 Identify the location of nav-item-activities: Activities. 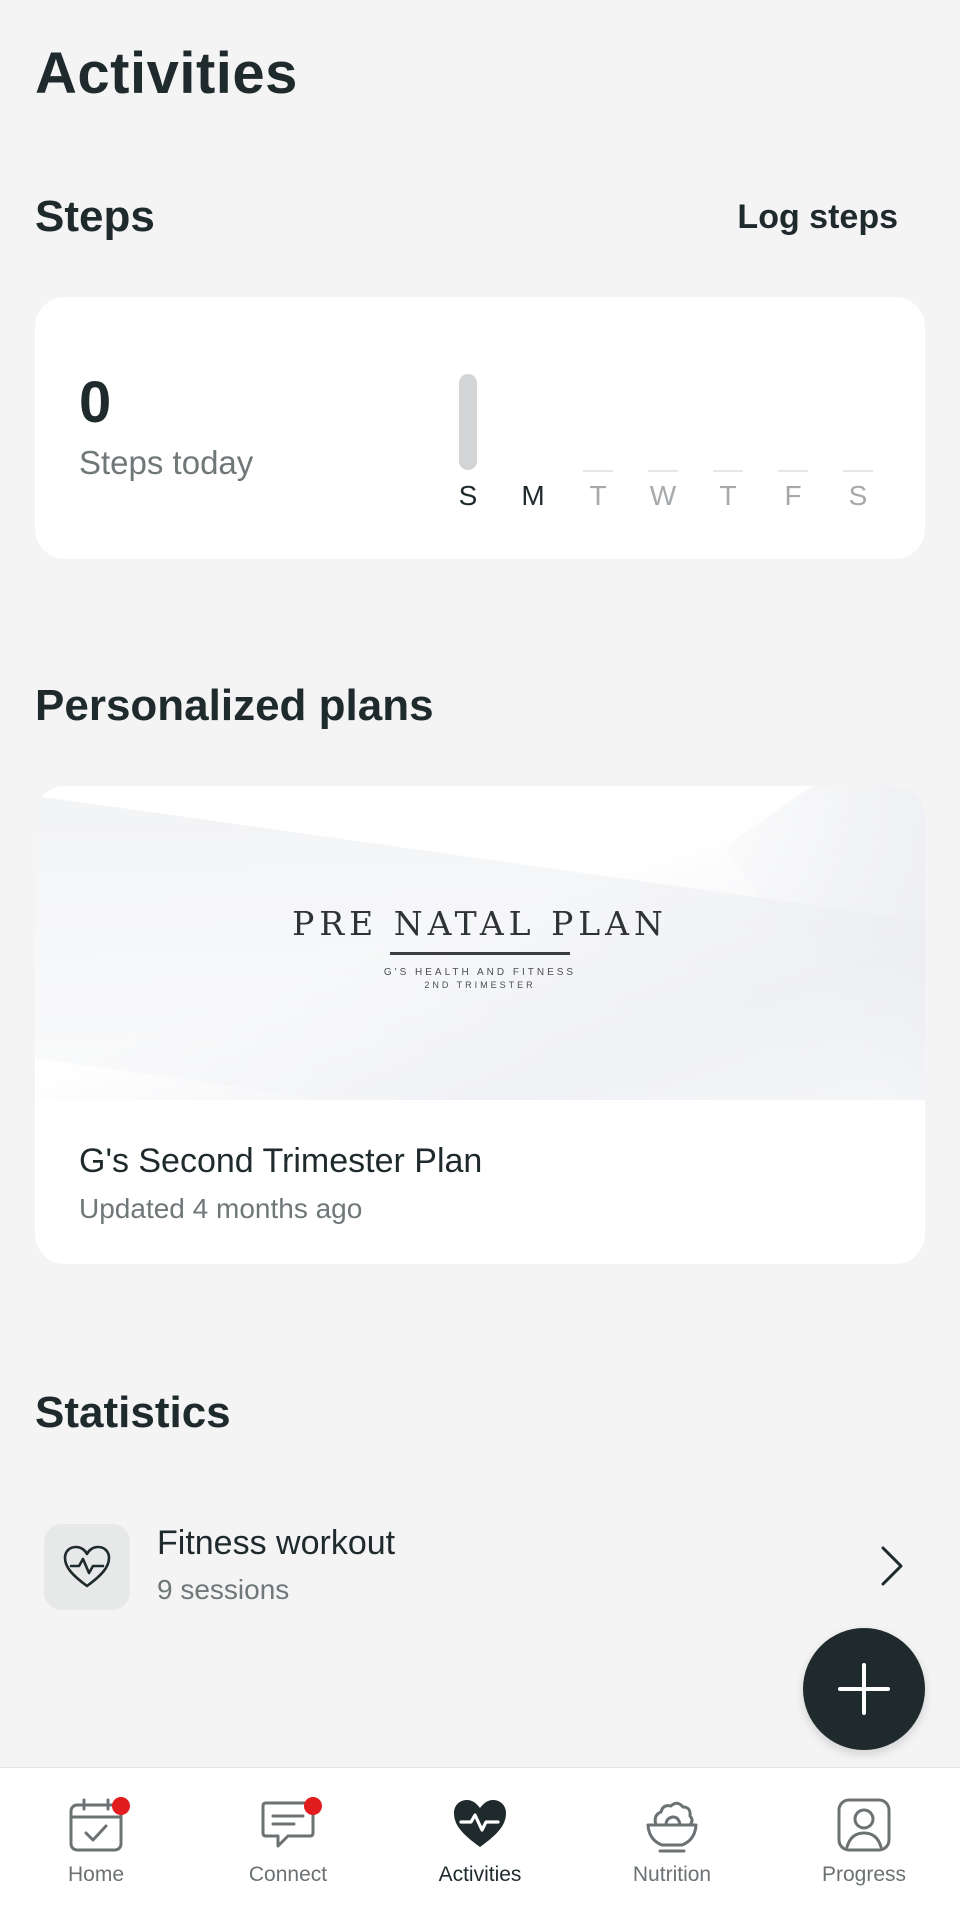
(480, 1844).